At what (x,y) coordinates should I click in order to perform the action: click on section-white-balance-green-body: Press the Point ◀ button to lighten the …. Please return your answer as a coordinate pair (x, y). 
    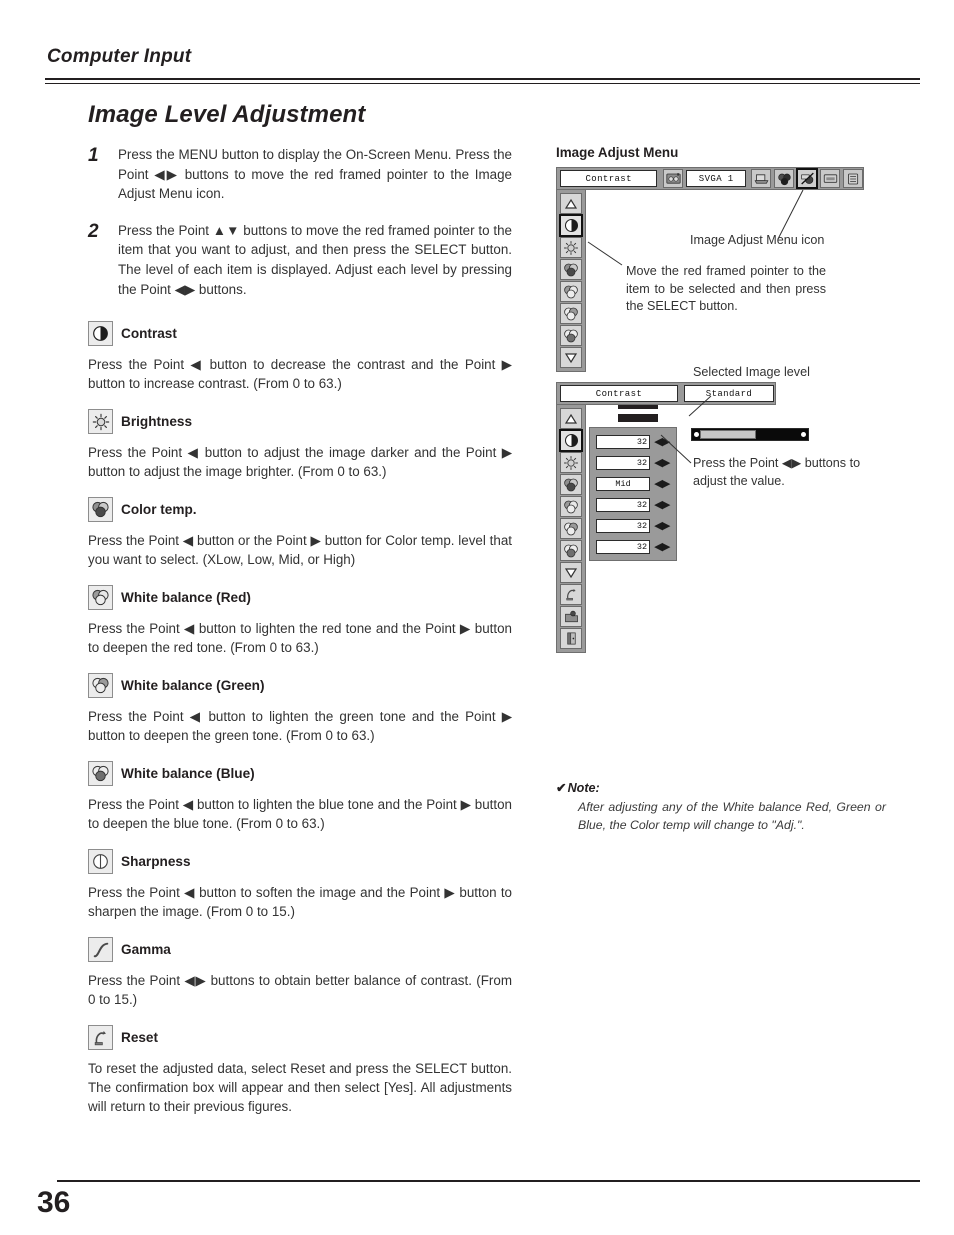
    Looking at the image, I should click on (300, 726).